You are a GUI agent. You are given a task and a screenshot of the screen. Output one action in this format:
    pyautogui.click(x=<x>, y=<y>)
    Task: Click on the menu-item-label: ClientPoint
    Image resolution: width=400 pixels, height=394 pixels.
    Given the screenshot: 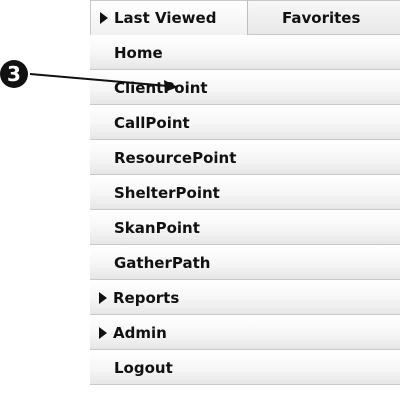 What is the action you would take?
    pyautogui.click(x=161, y=87)
    